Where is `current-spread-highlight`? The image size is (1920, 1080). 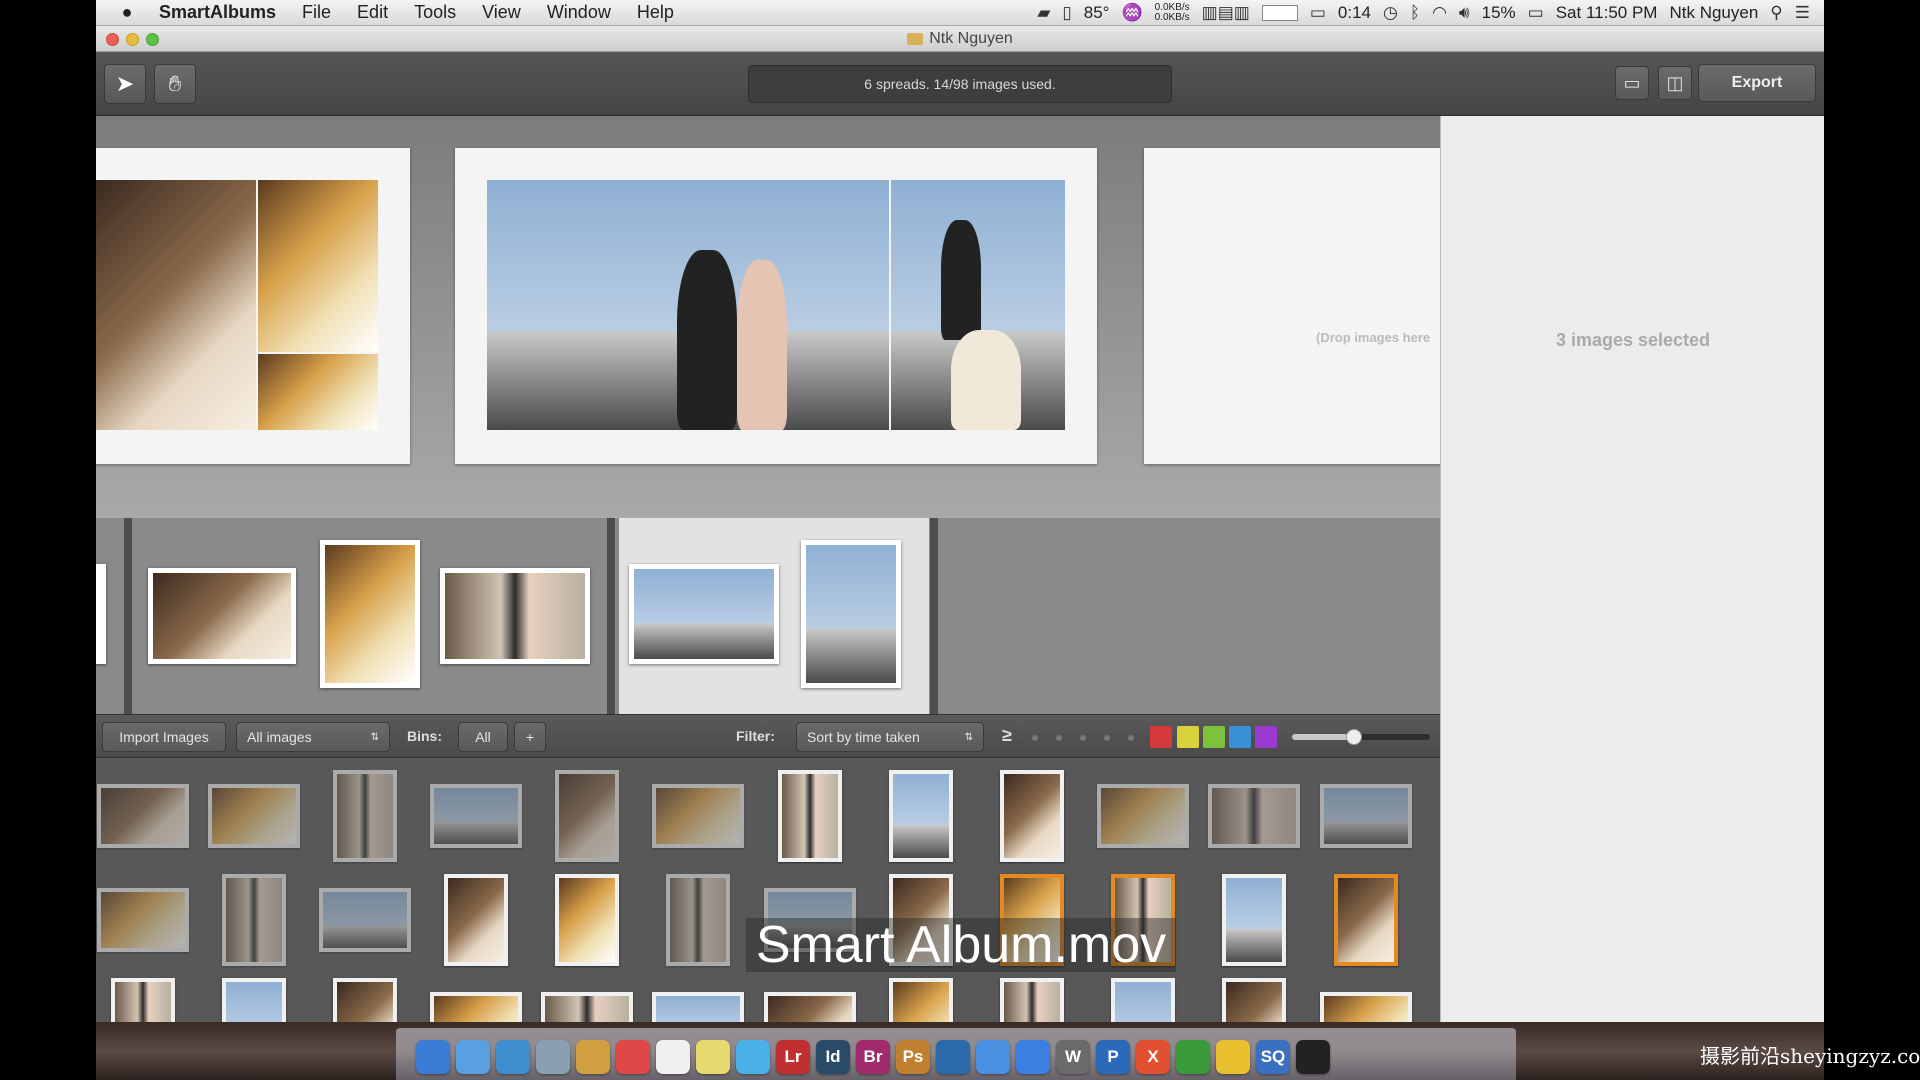 current-spread-highlight is located at coordinates (774, 616).